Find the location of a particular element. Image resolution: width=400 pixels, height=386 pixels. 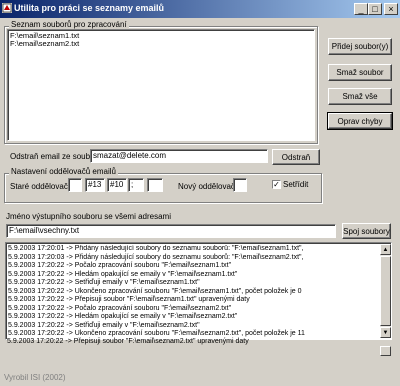

log-hscrollbar is located at coordinates (192, 351).